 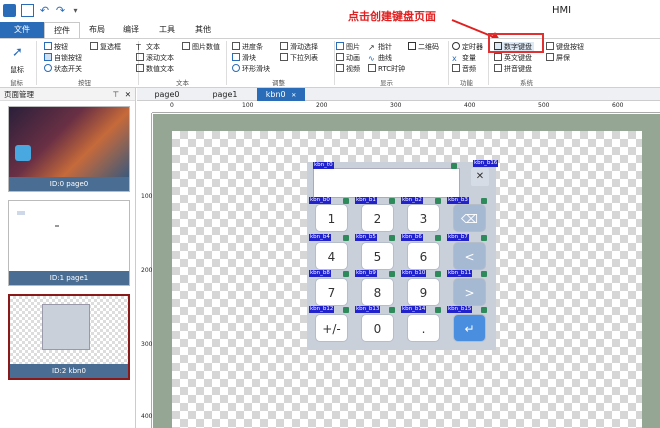 I want to click on english-keyboard-icon, so click(x=498, y=57).